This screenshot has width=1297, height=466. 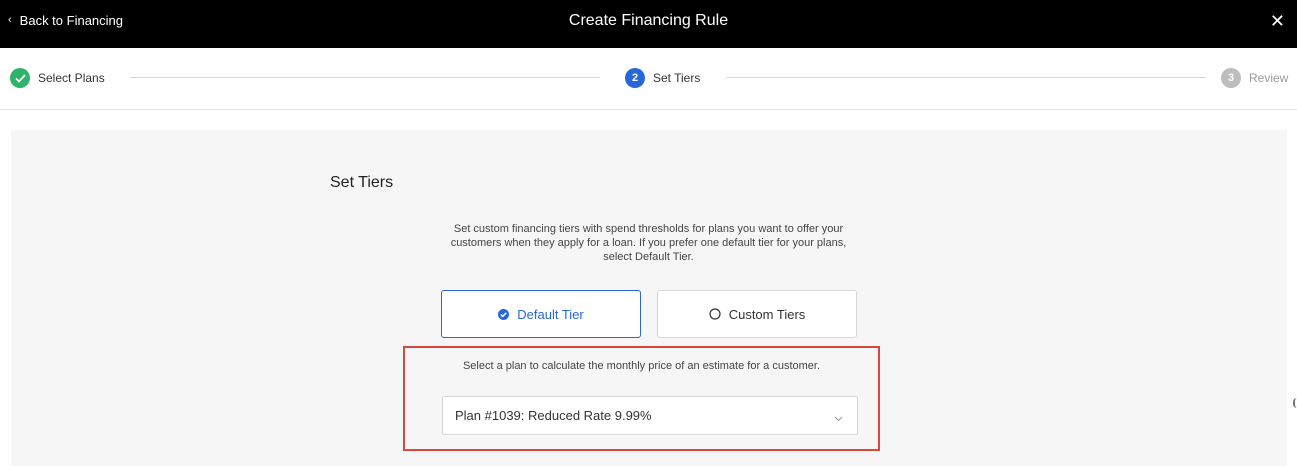 What do you see at coordinates (1231, 78) in the screenshot?
I see `step-number-badge: 3` at bounding box center [1231, 78].